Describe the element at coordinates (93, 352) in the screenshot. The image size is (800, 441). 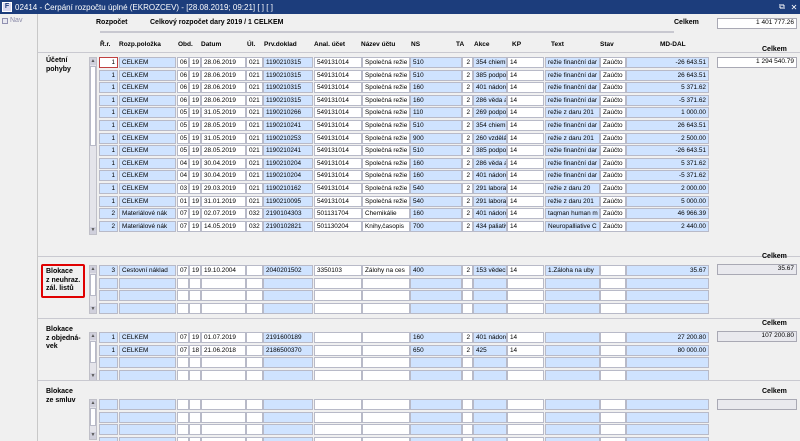
I see `scroll-thumb` at that location.